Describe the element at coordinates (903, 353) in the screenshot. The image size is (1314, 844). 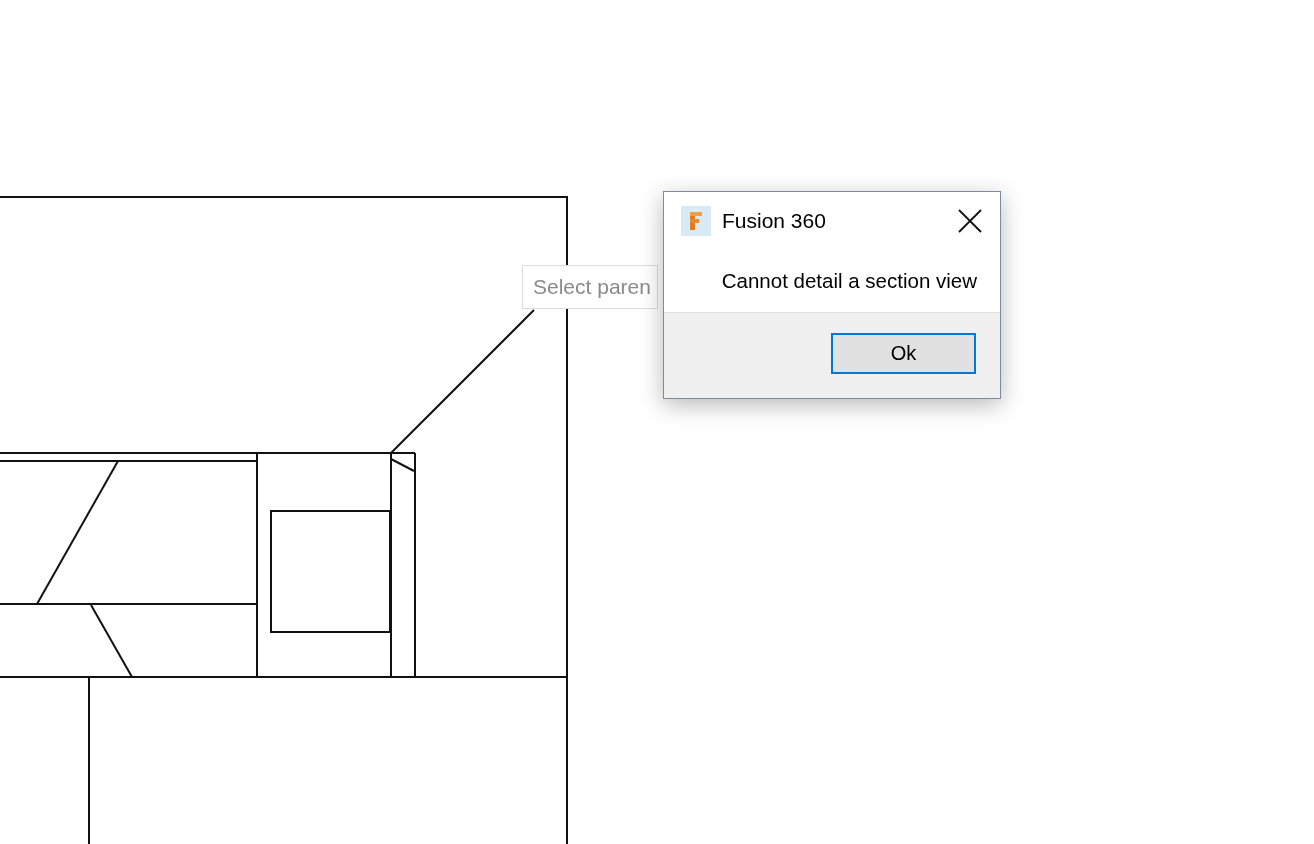
I see `ok-button: Ok` at that location.